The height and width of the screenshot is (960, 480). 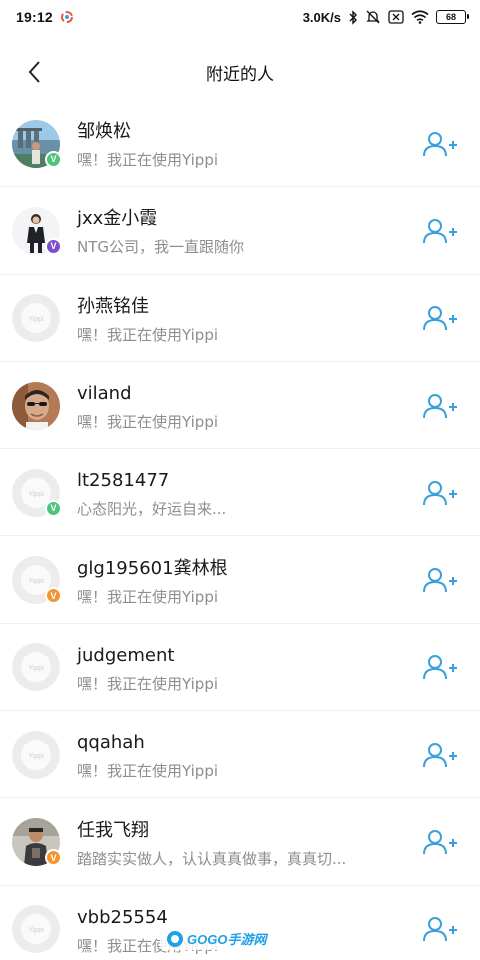 What do you see at coordinates (123, 481) in the screenshot?
I see `user-name: lt2581477` at bounding box center [123, 481].